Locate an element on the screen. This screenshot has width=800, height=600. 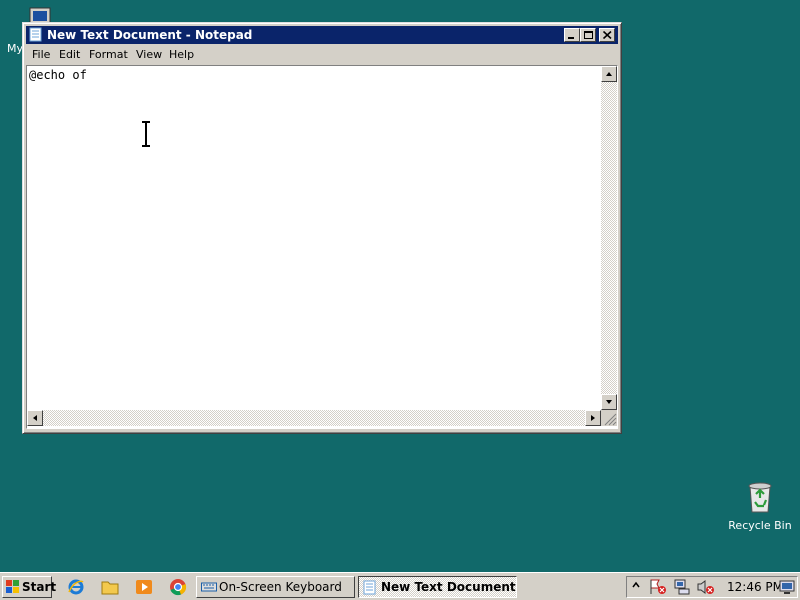
resize-grip is located at coordinates (609, 418).